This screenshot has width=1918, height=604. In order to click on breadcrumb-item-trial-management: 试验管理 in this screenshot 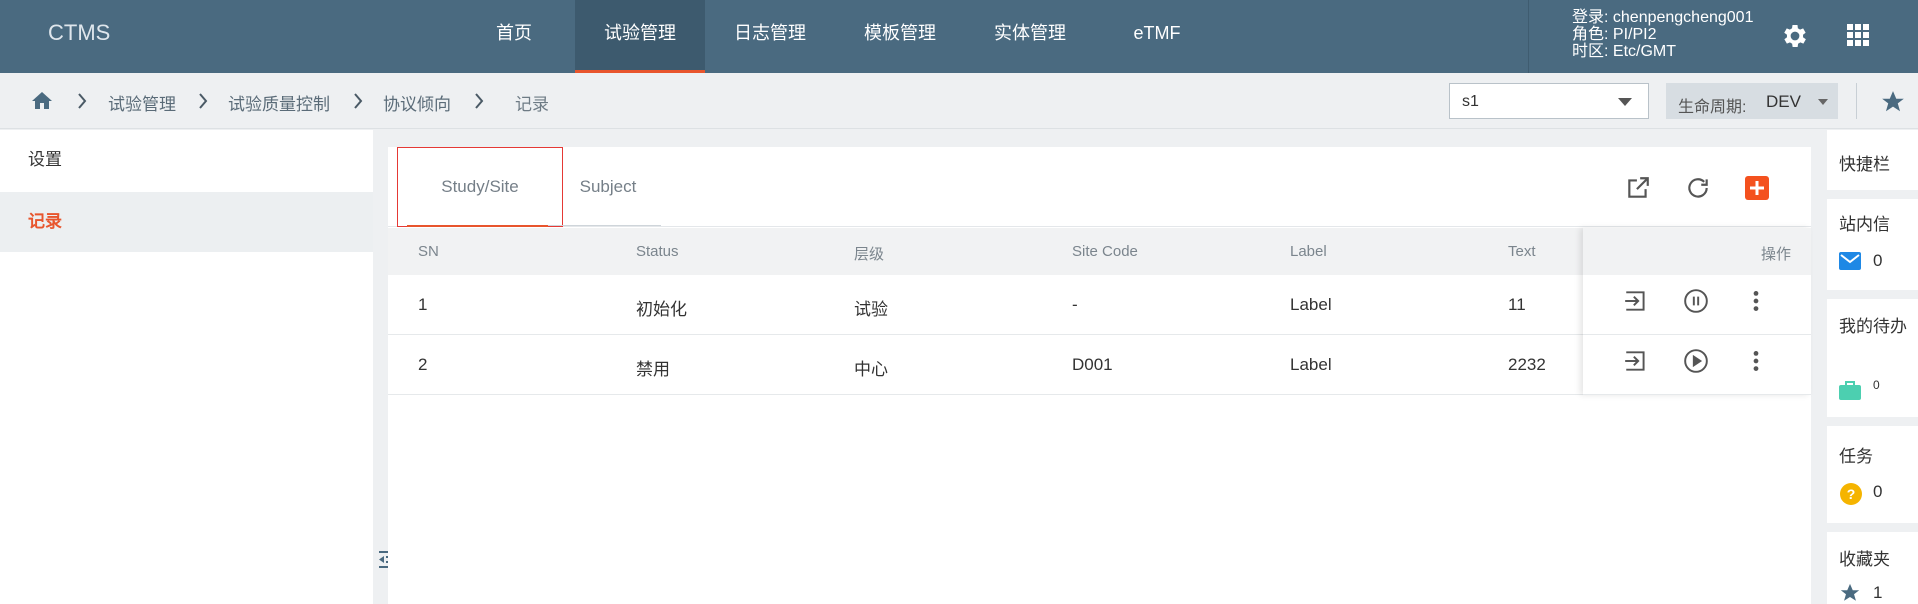, I will do `click(142, 102)`.